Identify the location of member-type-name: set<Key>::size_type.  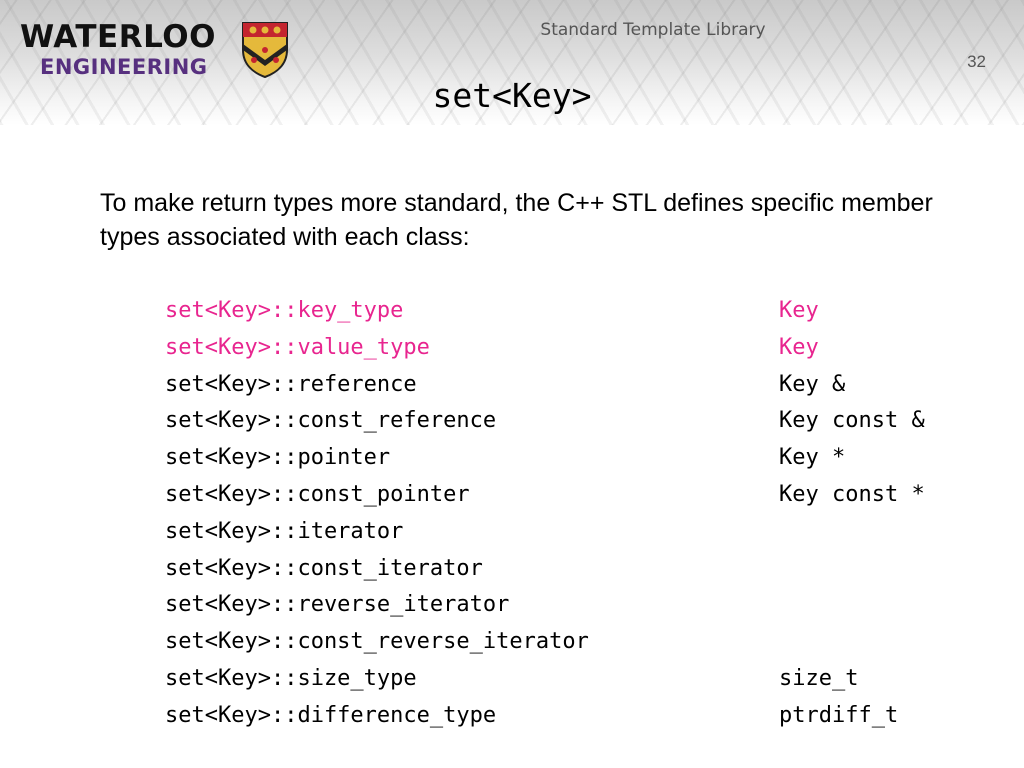
(291, 678).